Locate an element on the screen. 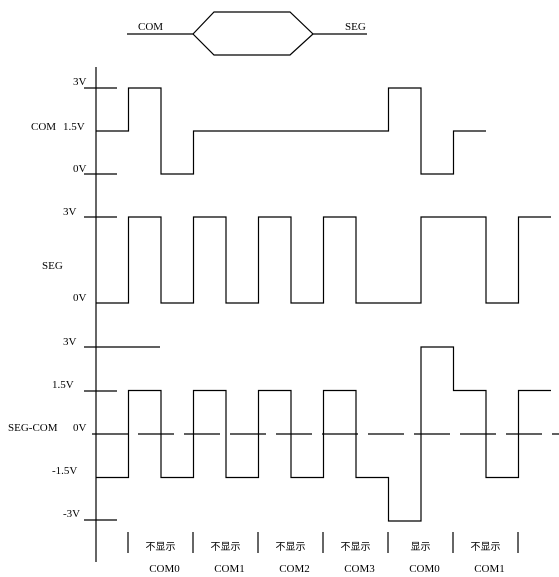 This screenshot has height=577, width=559. com-level-1.5v-label: 1.5V is located at coordinates (74, 127).